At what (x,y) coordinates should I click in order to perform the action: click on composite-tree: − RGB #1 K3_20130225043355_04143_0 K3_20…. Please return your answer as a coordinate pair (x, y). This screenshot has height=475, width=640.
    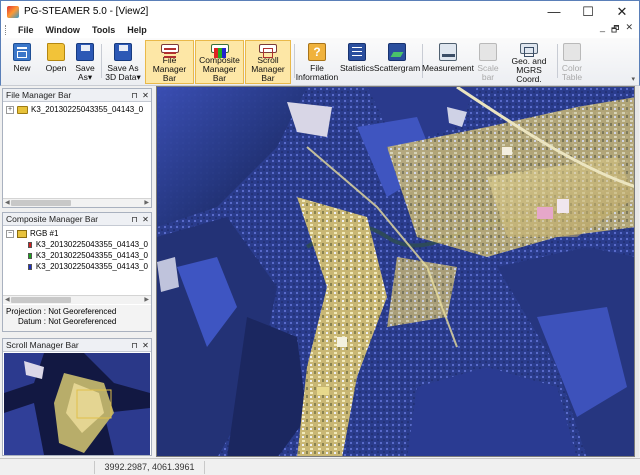
    Looking at the image, I should click on (77, 250).